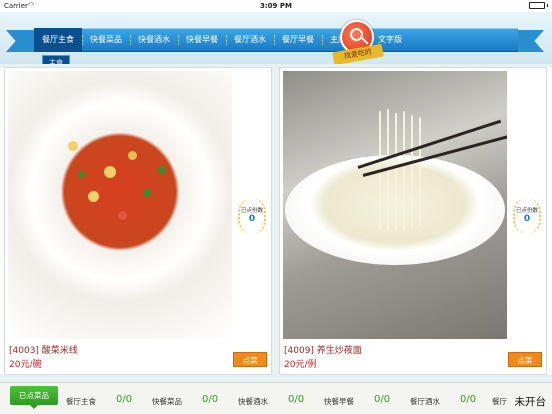  I want to click on category-nav: 餐厅主食 快餐菜品 快餐酒水 快餐早餐 餐厅酒水 餐厅早餐 主厨推荐 文字版, so click(276, 40).